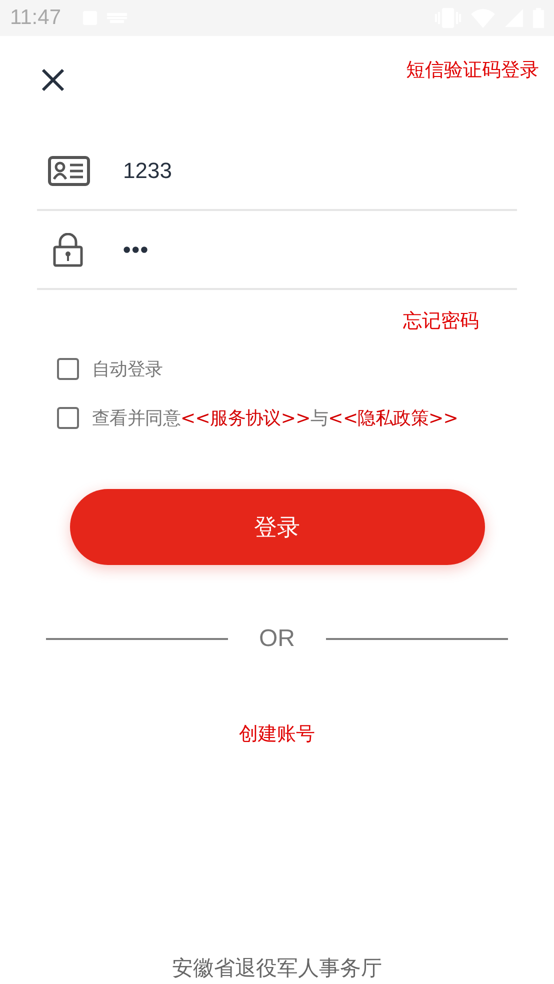  What do you see at coordinates (277, 639) in the screenshot?
I see `divider-label: OR` at bounding box center [277, 639].